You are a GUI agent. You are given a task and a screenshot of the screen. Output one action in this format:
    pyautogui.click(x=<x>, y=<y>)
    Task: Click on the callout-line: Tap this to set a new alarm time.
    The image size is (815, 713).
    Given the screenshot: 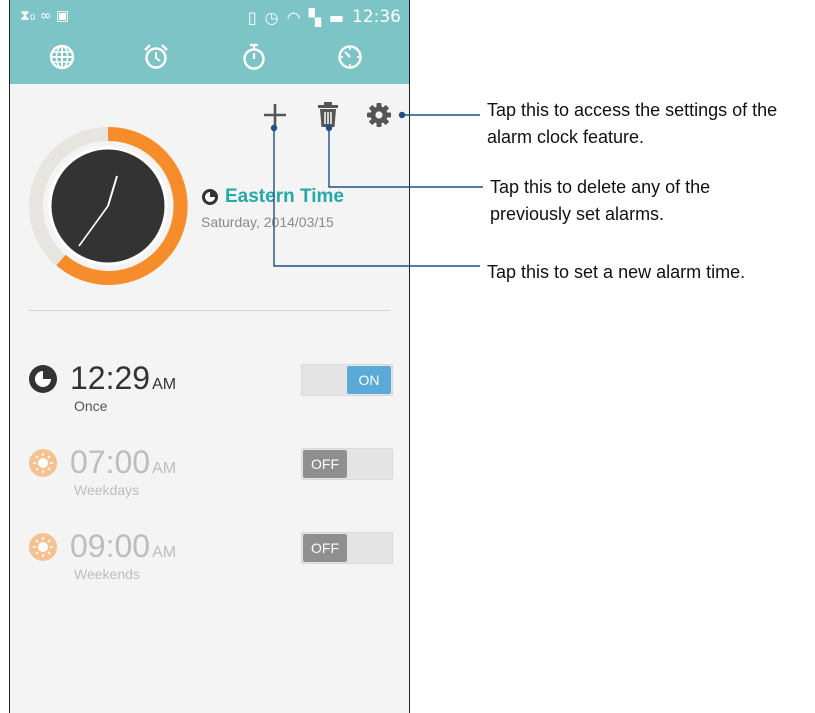 What is the action you would take?
    pyautogui.click(x=616, y=272)
    